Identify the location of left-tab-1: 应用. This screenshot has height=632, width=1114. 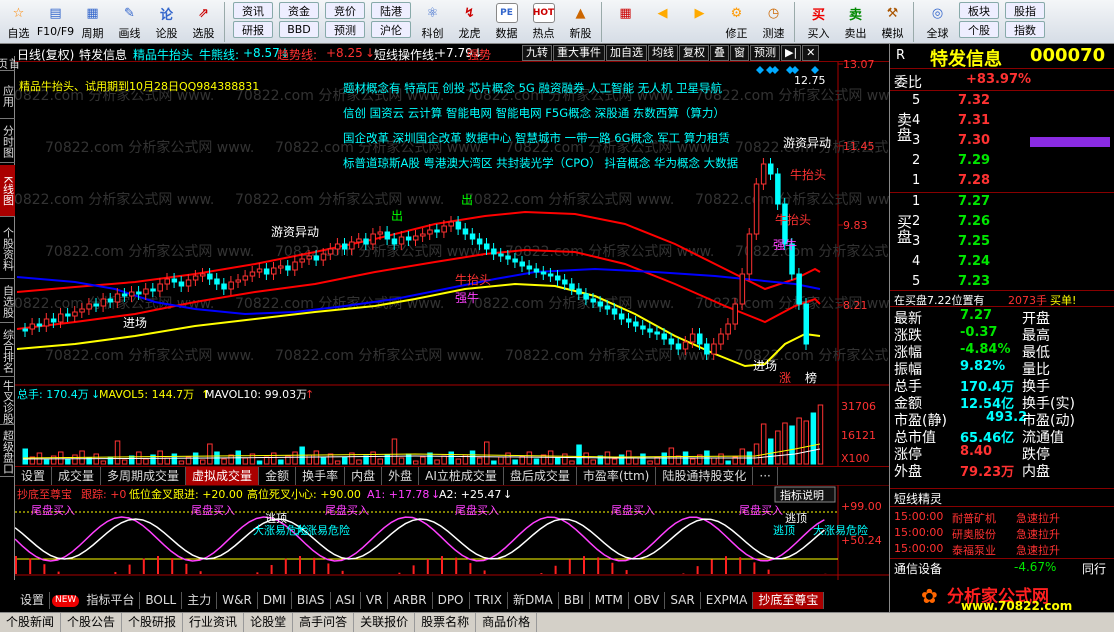
(7, 96).